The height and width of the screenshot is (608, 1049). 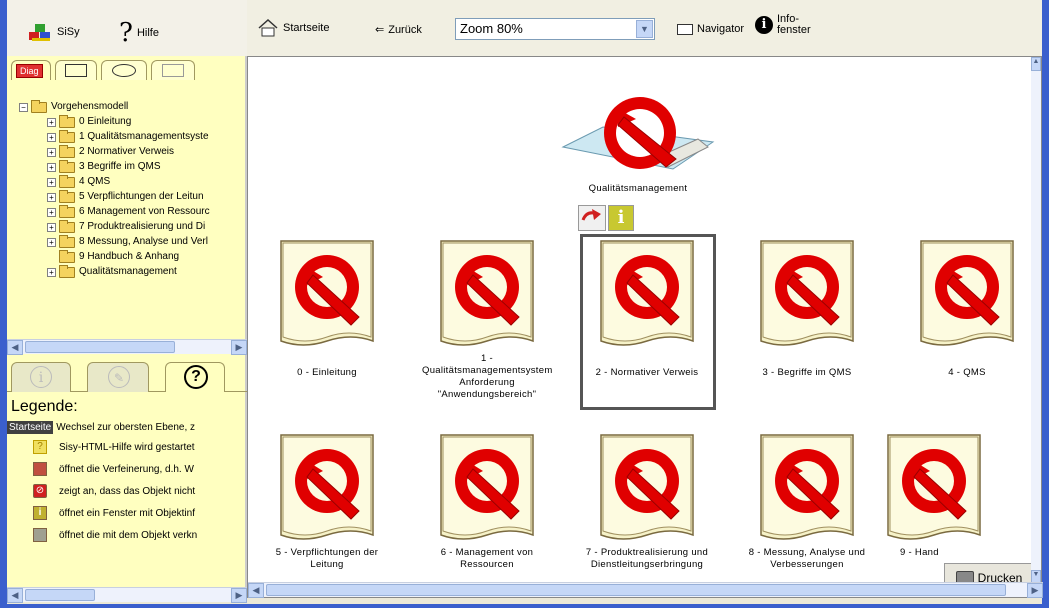 I want to click on node-messung-analyse: 8 - Messung, Analyse und Verbesserungen, so click(x=807, y=501).